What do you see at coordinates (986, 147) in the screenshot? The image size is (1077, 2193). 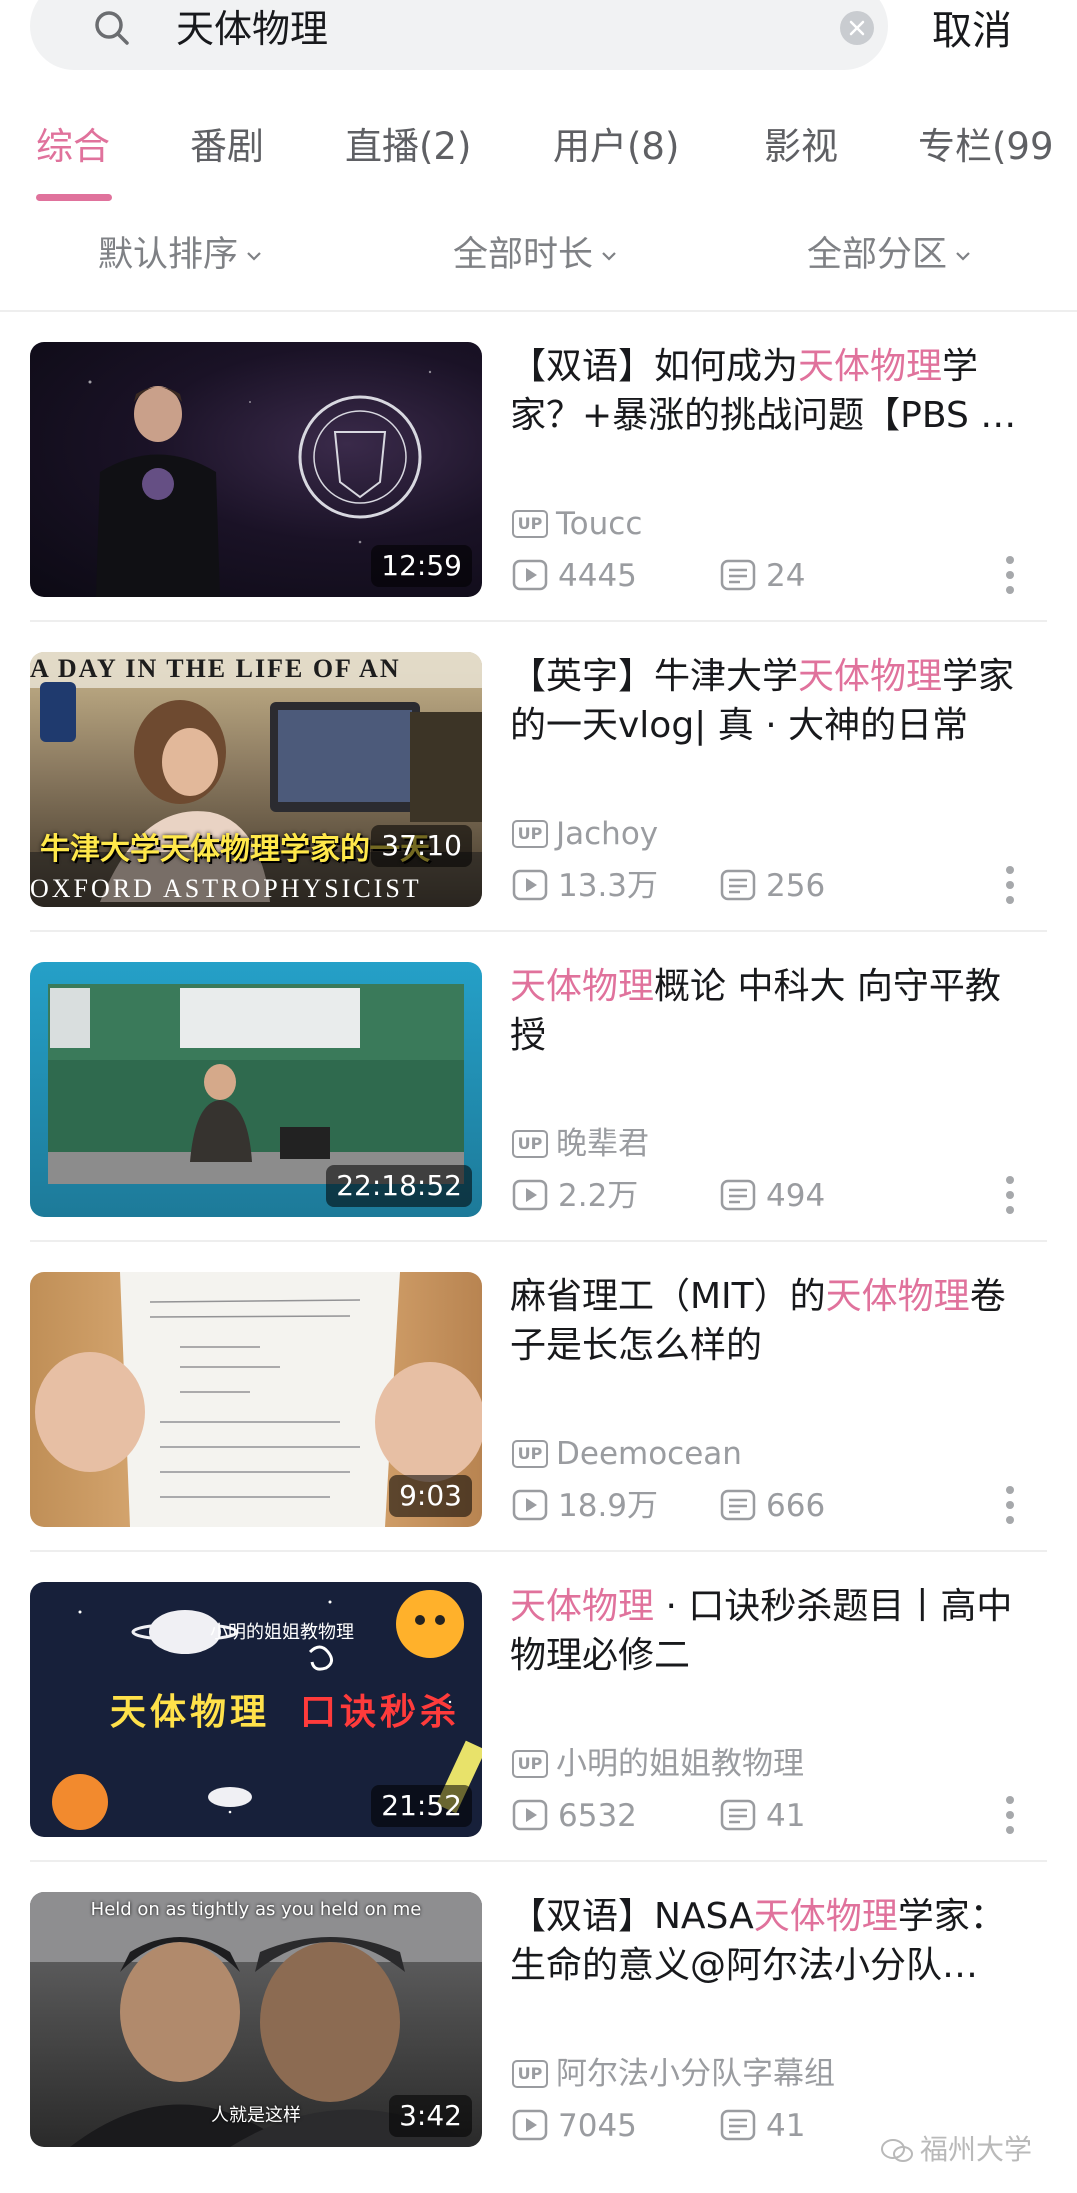 I see `tab-articles: 专栏(99` at bounding box center [986, 147].